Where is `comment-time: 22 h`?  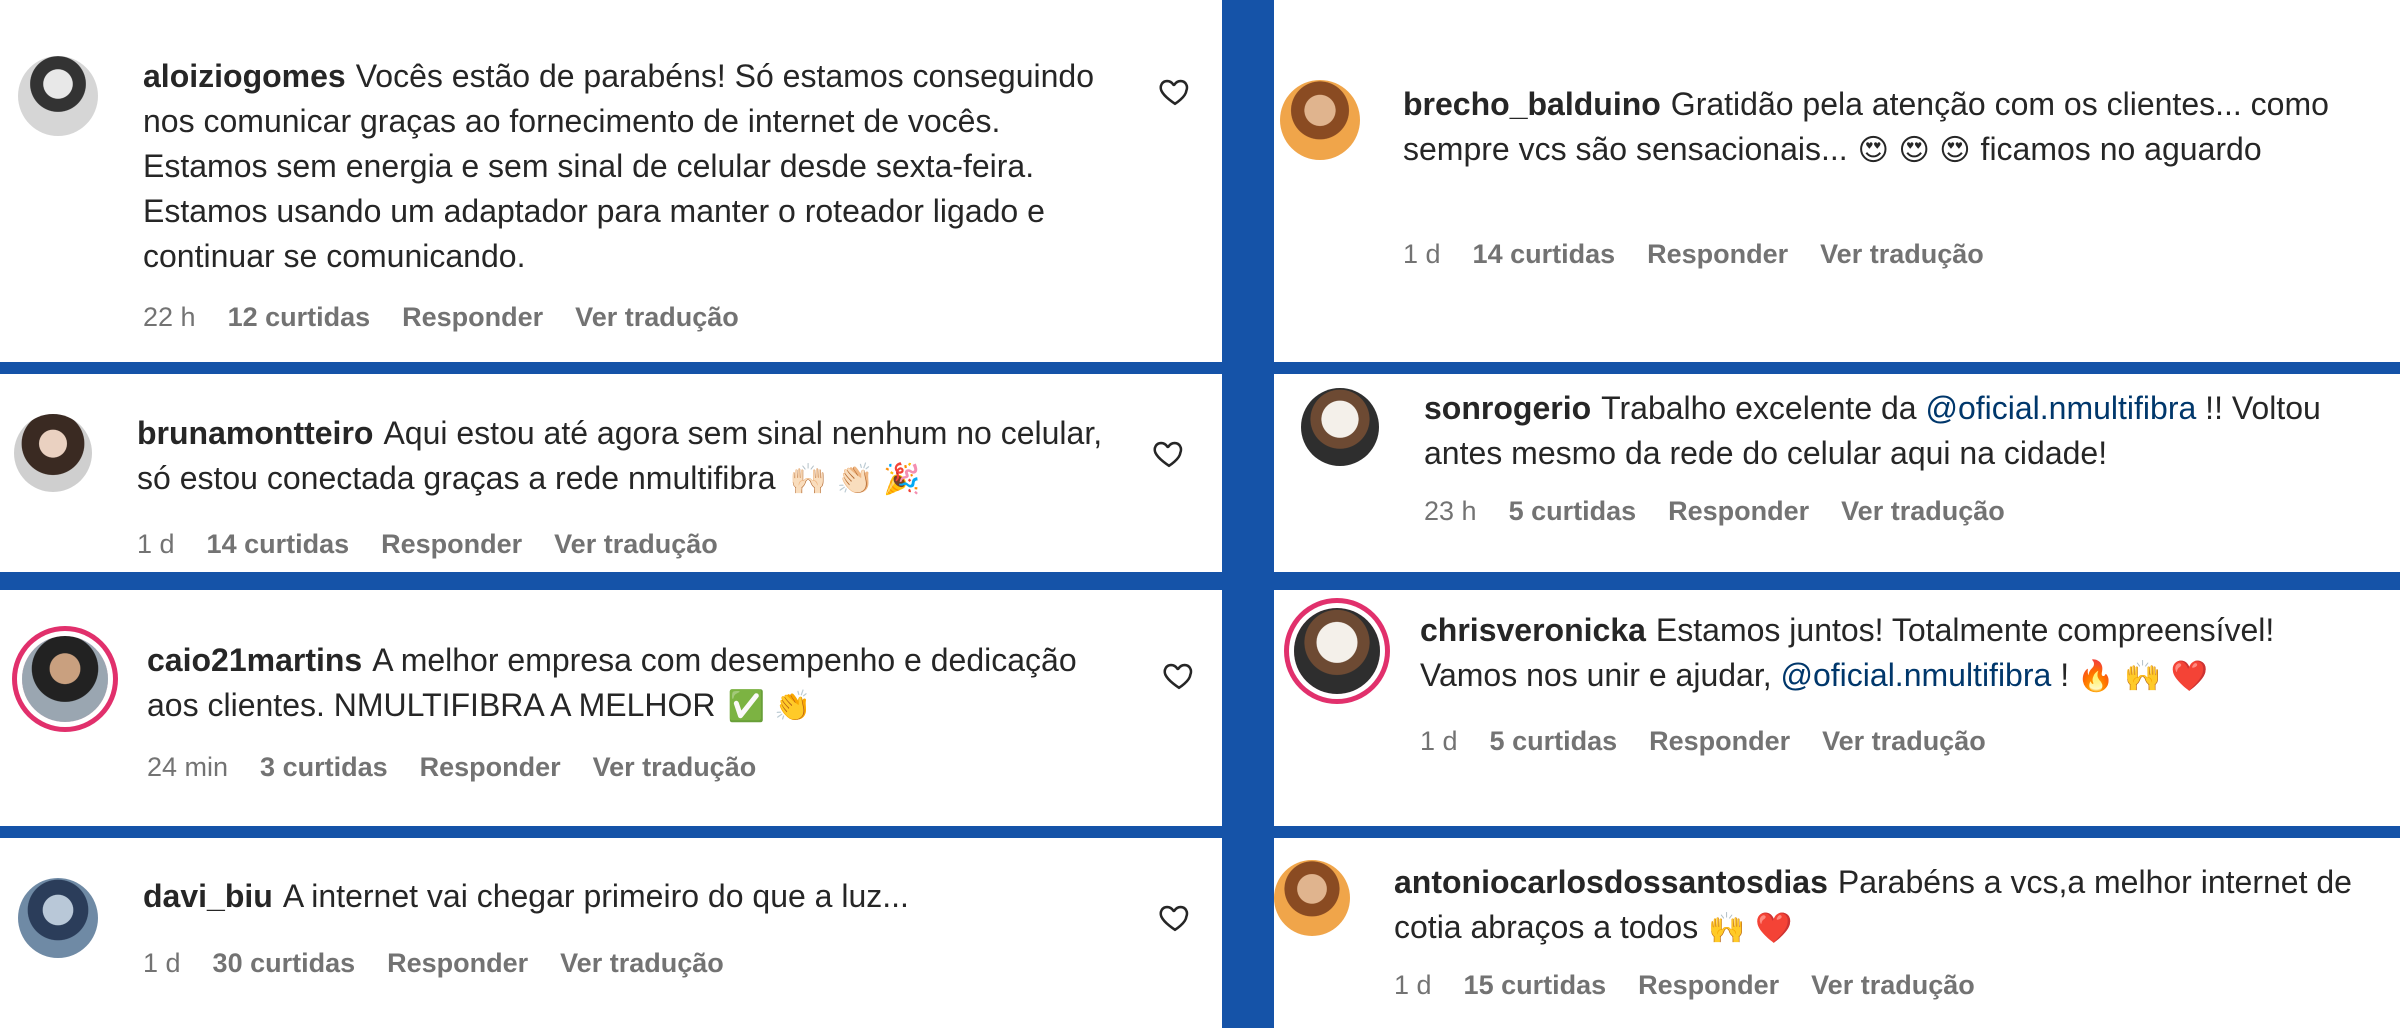 comment-time: 22 h is located at coordinates (169, 317).